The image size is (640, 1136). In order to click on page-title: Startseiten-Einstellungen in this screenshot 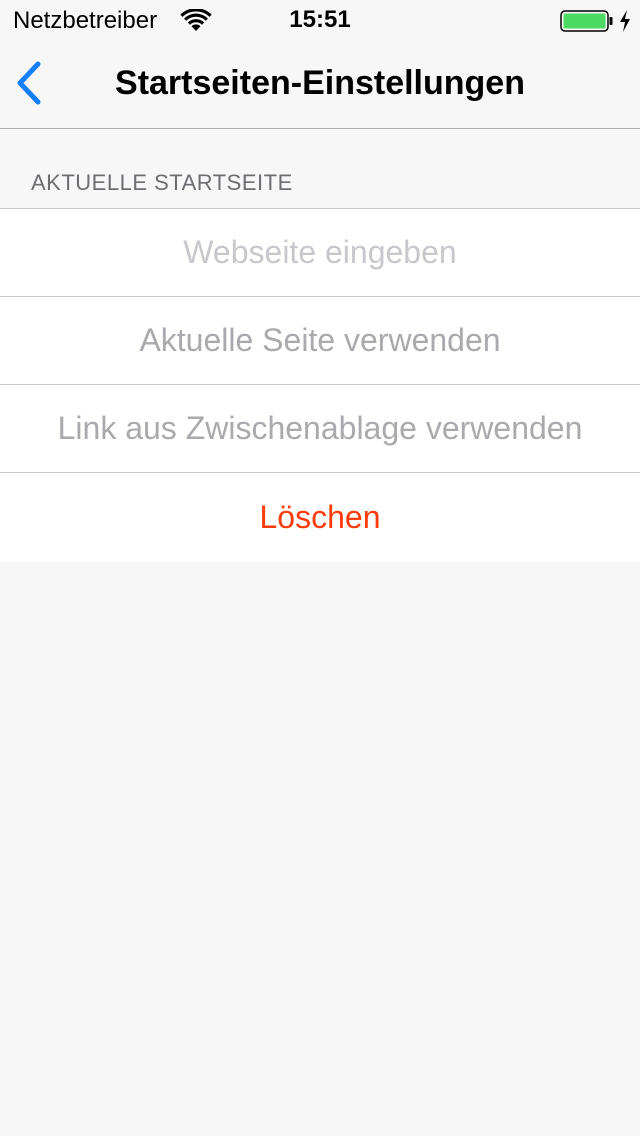, I will do `click(320, 83)`.